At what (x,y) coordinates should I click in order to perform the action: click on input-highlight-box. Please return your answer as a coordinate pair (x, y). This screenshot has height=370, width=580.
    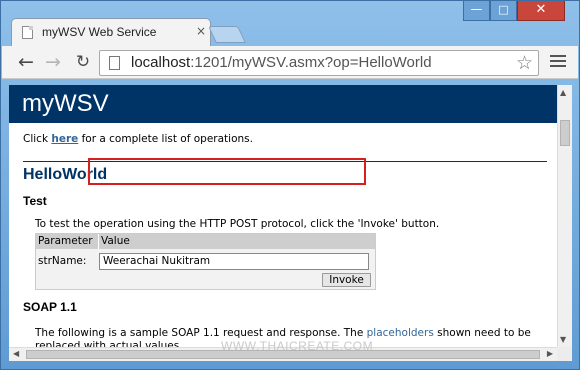
    Looking at the image, I should click on (227, 171).